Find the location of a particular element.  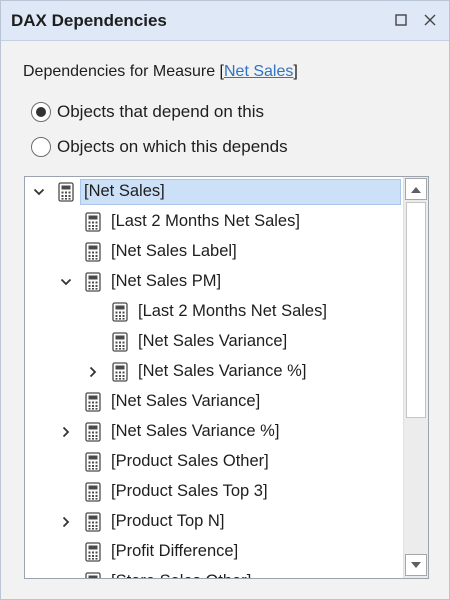

radio-button-selected is located at coordinates (41, 112).